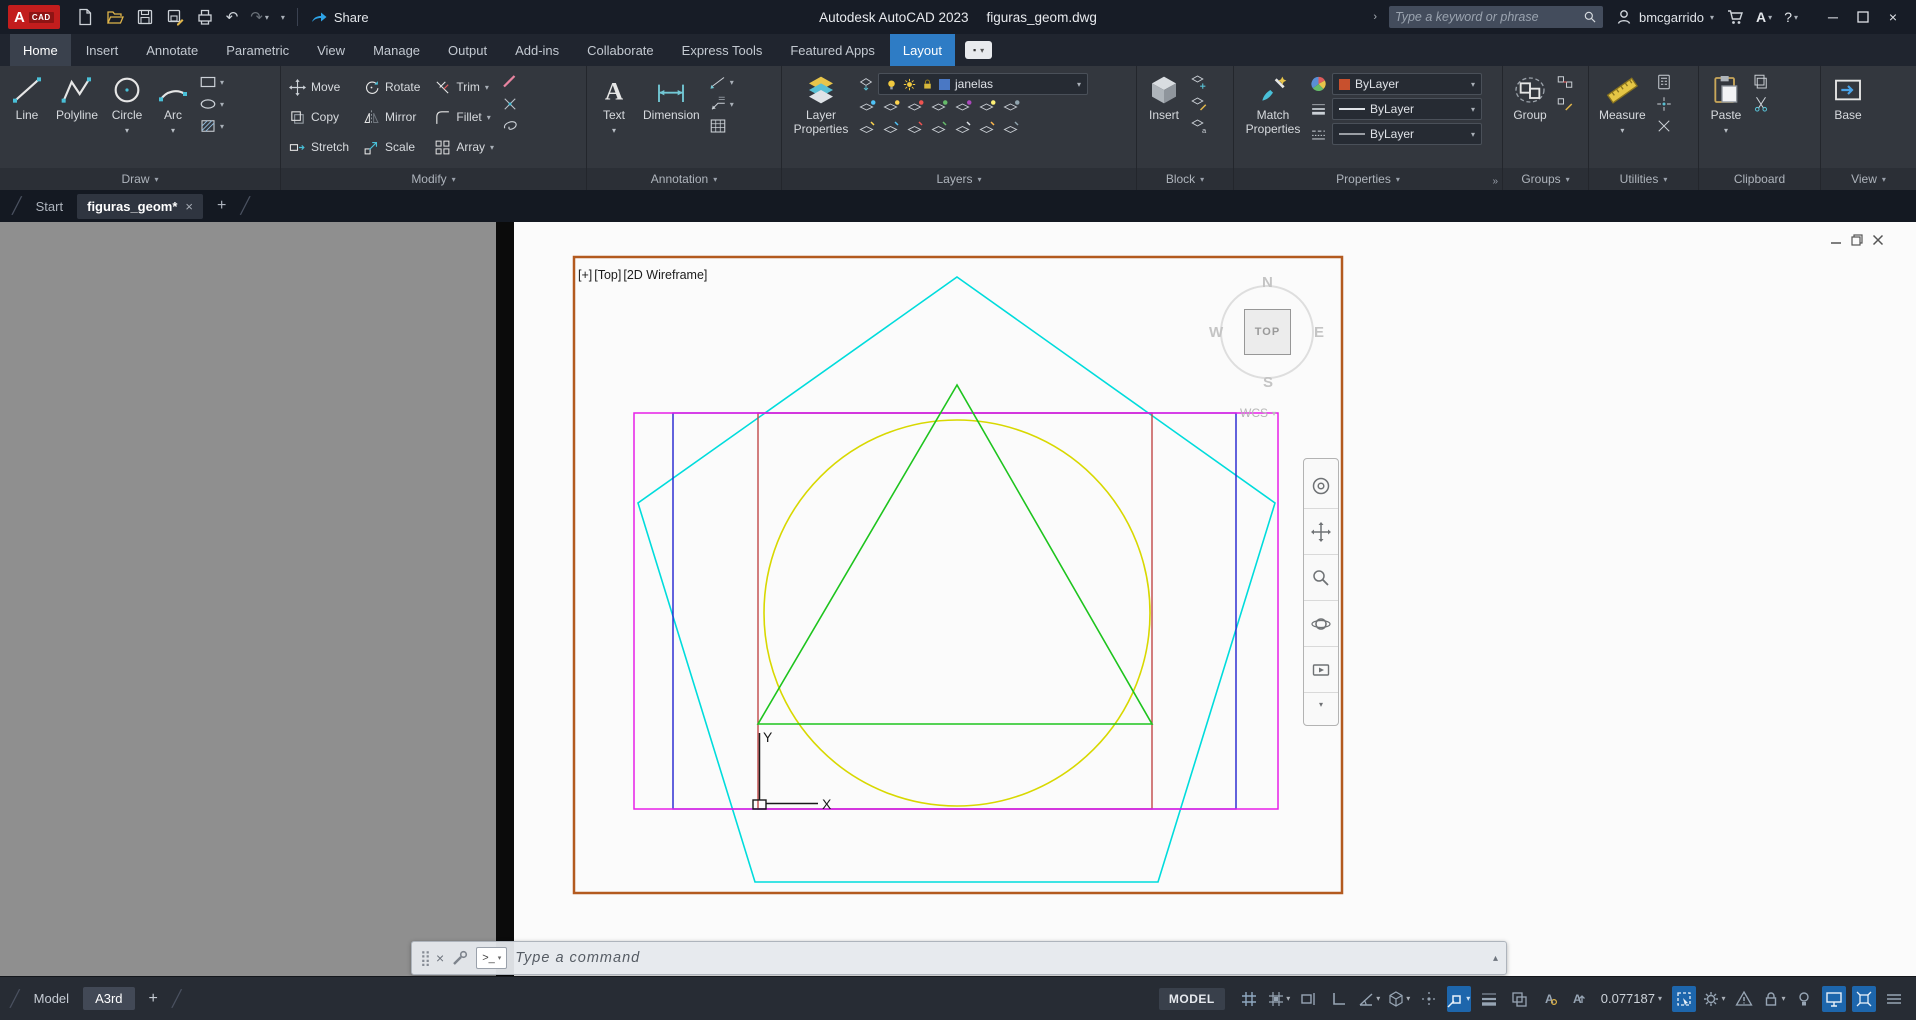 Image resolution: width=1916 pixels, height=1020 pixels. I want to click on ribbon-tab-manage: Manage, so click(396, 50).